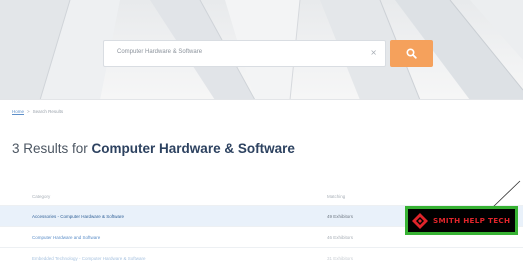 Image resolution: width=523 pixels, height=280 pixels. Describe the element at coordinates (48, 111) in the screenshot. I see `breadcrumb-current: Search Results` at that location.